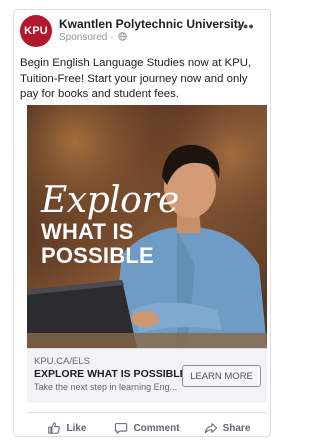 The width and height of the screenshot is (320, 445). I want to click on like-button: Like, so click(67, 428).